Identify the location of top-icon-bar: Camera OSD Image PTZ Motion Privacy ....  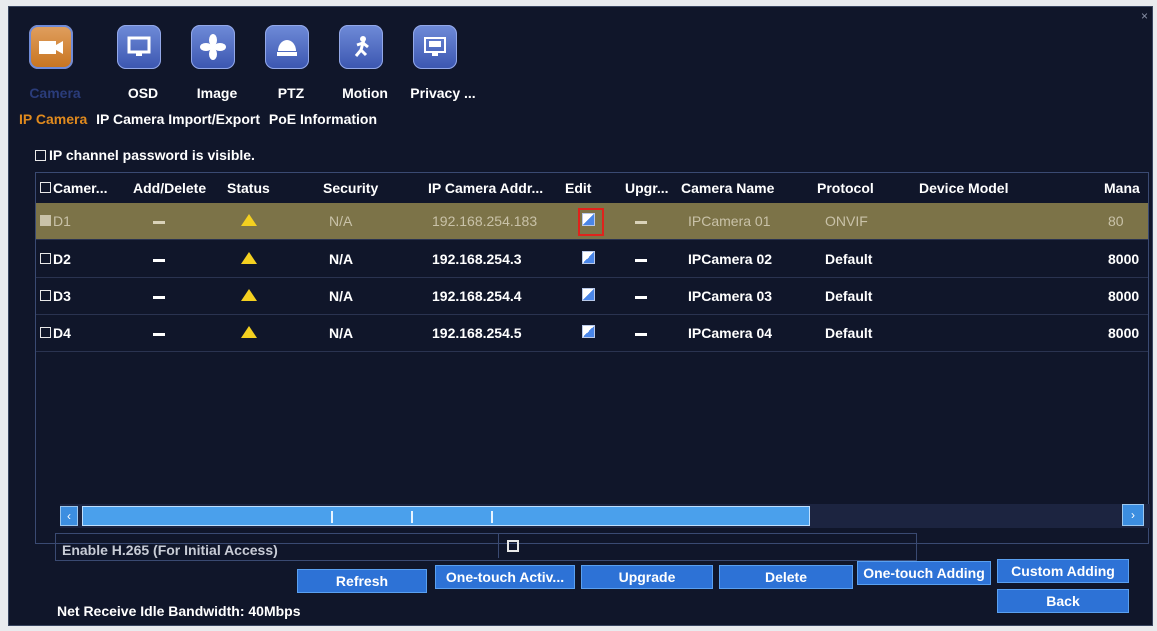
(255, 66).